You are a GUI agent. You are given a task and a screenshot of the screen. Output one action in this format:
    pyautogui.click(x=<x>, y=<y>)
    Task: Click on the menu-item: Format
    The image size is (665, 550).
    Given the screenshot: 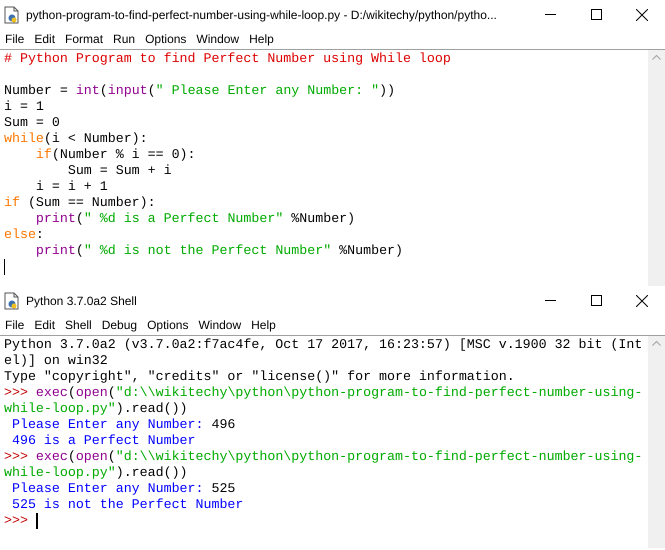 What is the action you would take?
    pyautogui.click(x=84, y=39)
    